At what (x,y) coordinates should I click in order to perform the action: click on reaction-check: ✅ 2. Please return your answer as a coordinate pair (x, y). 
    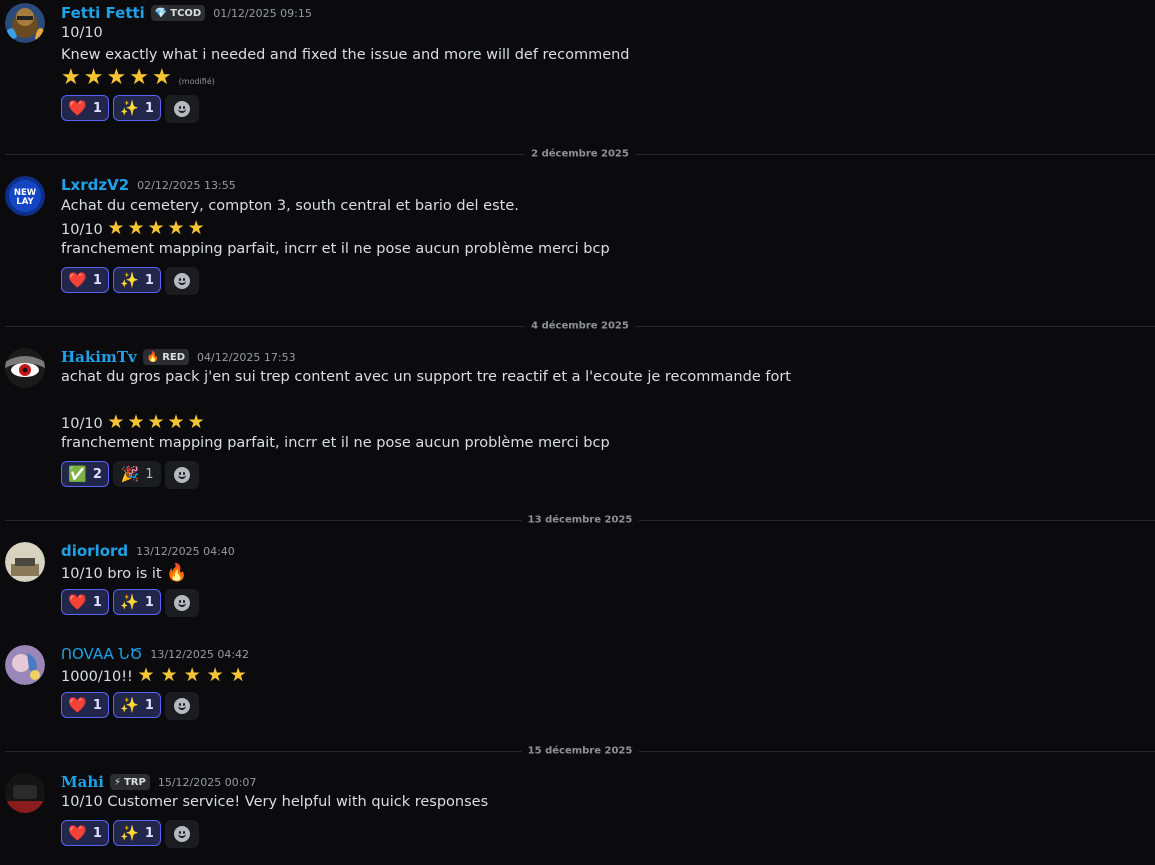
    Looking at the image, I should click on (85, 474).